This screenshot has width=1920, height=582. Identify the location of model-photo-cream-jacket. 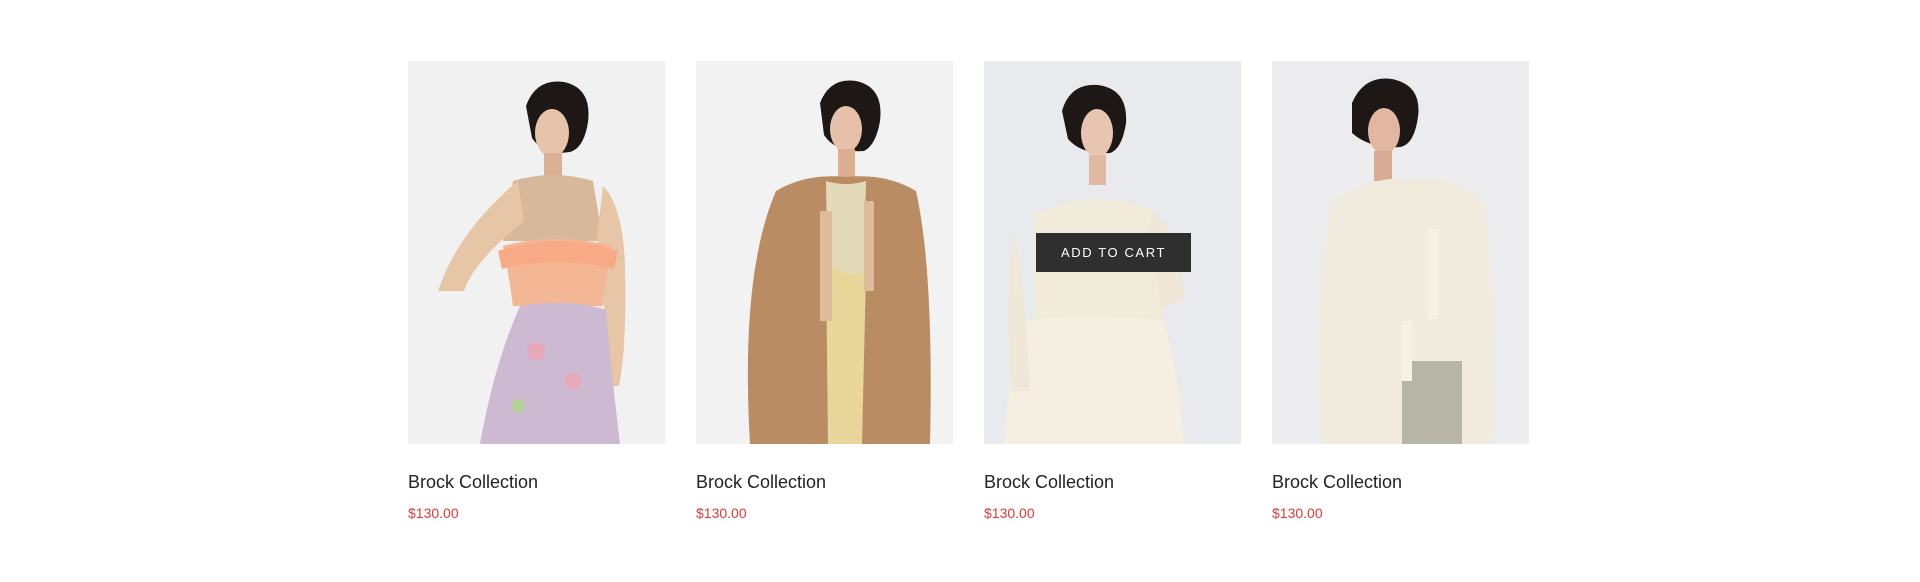
(1400, 252).